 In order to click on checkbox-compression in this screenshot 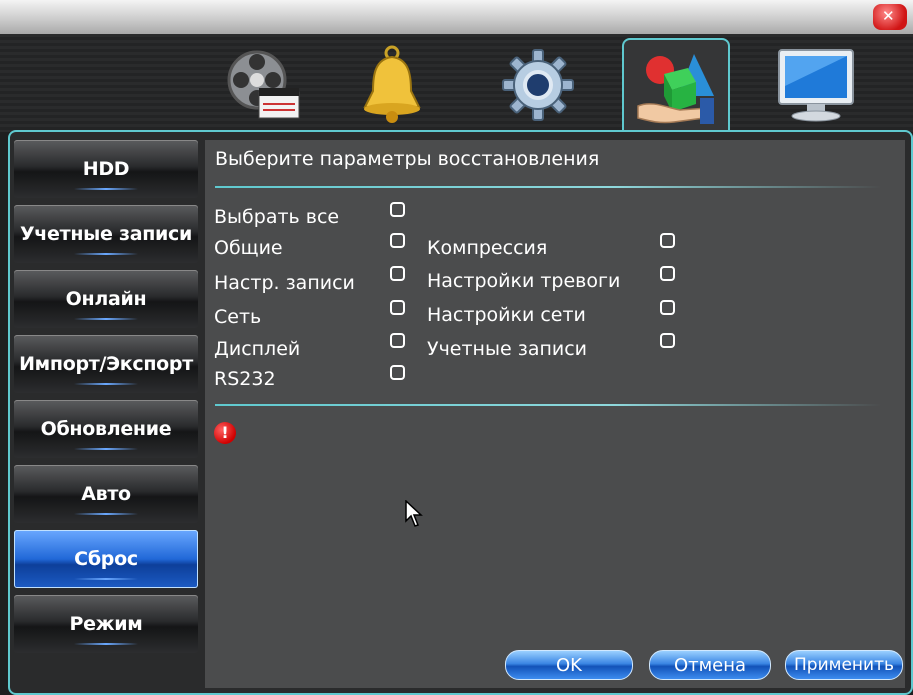, I will do `click(667, 240)`.